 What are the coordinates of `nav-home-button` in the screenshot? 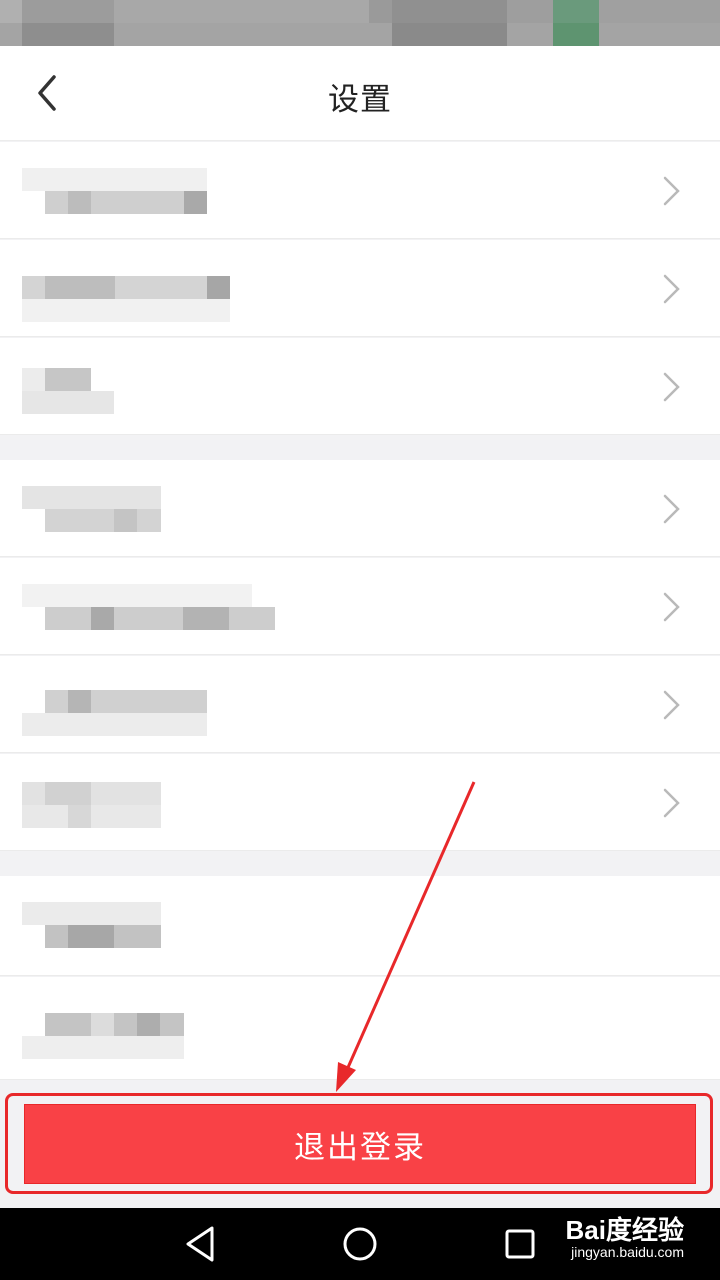 It's located at (360, 1244).